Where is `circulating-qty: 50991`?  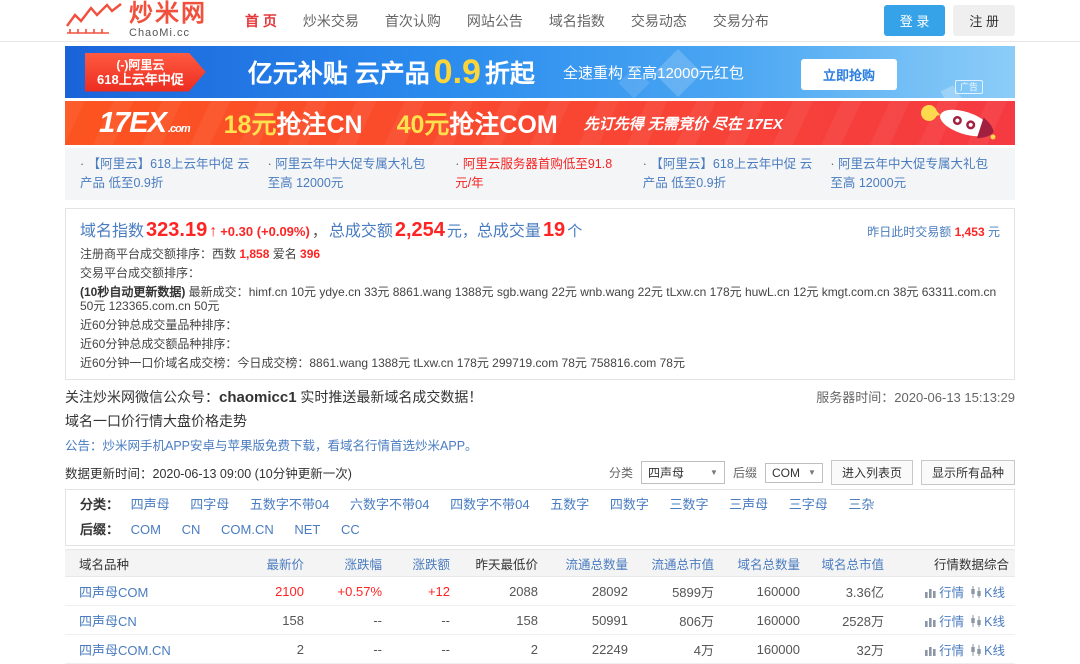 circulating-qty: 50991 is located at coordinates (589, 620).